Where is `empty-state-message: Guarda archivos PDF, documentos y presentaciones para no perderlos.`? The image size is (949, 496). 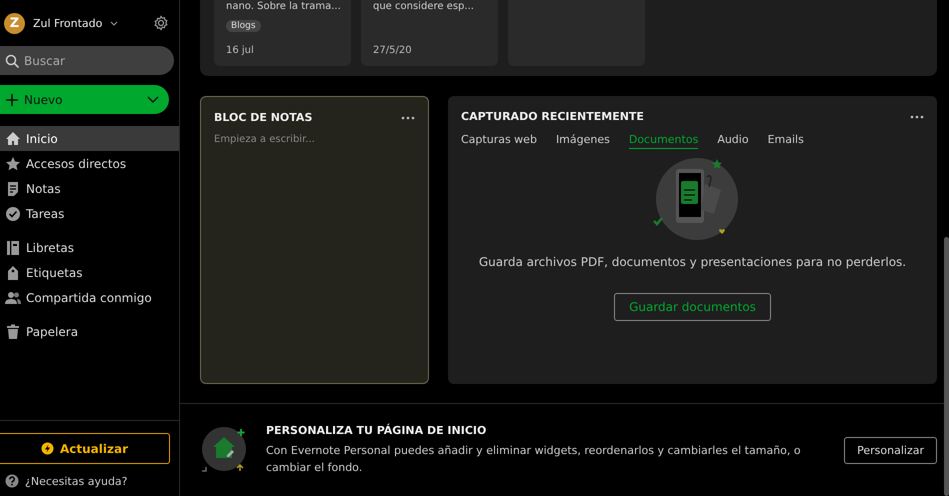
empty-state-message: Guarda archivos PDF, documentos y presentaciones para no perderlos. is located at coordinates (693, 262).